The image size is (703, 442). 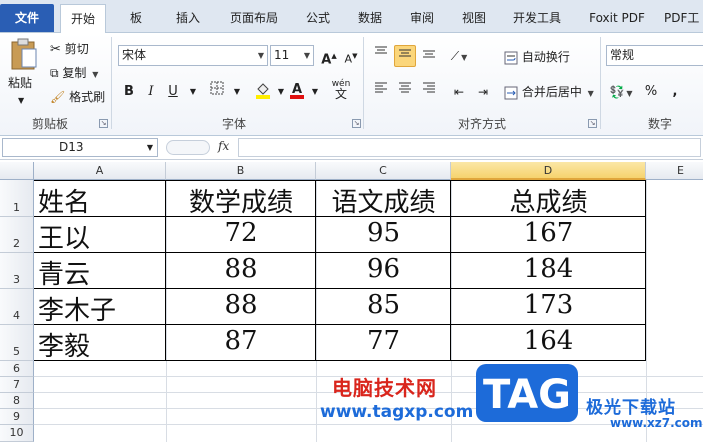 I want to click on text-orientation-icon: ⟋, so click(x=455, y=56).